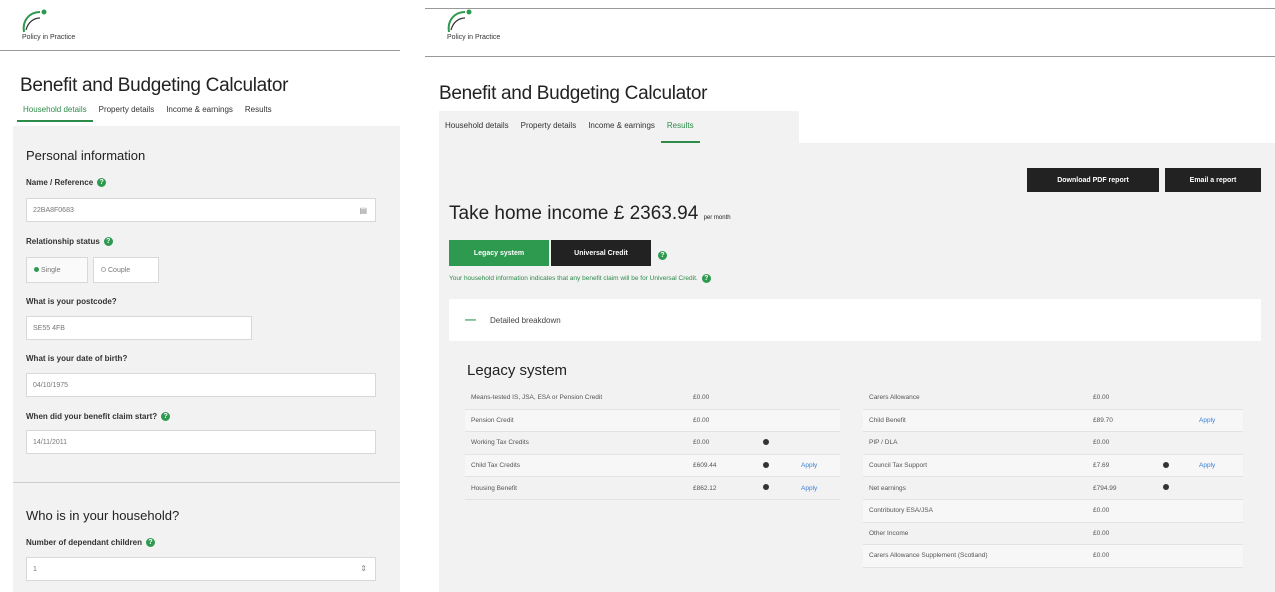  Describe the element at coordinates (1103, 420) in the screenshot. I see `benefit-value: £89.70` at that location.